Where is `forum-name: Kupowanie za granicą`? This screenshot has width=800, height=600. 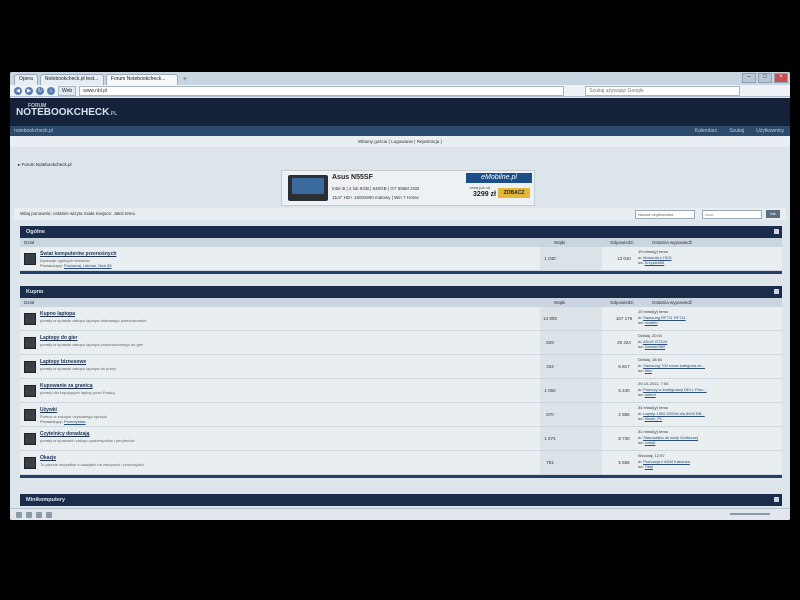
forum-name: Kupowanie za granicą is located at coordinates (66, 386).